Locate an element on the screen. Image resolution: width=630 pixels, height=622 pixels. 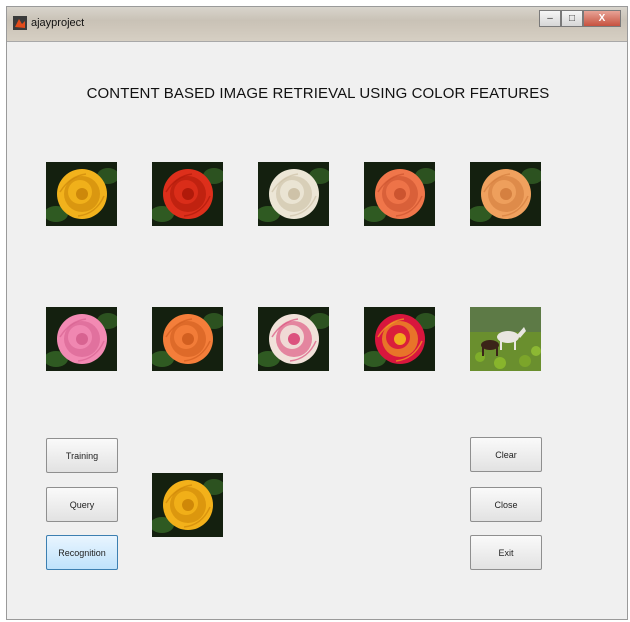
close-button: Close is located at coordinates (506, 504).